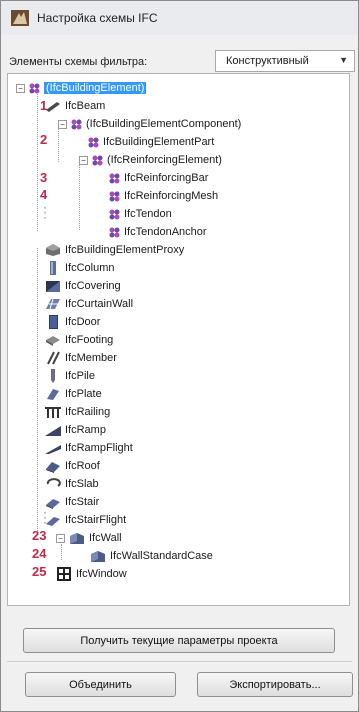 The height and width of the screenshot is (712, 359). What do you see at coordinates (44, 177) in the screenshot?
I see `annotation-number: 3` at bounding box center [44, 177].